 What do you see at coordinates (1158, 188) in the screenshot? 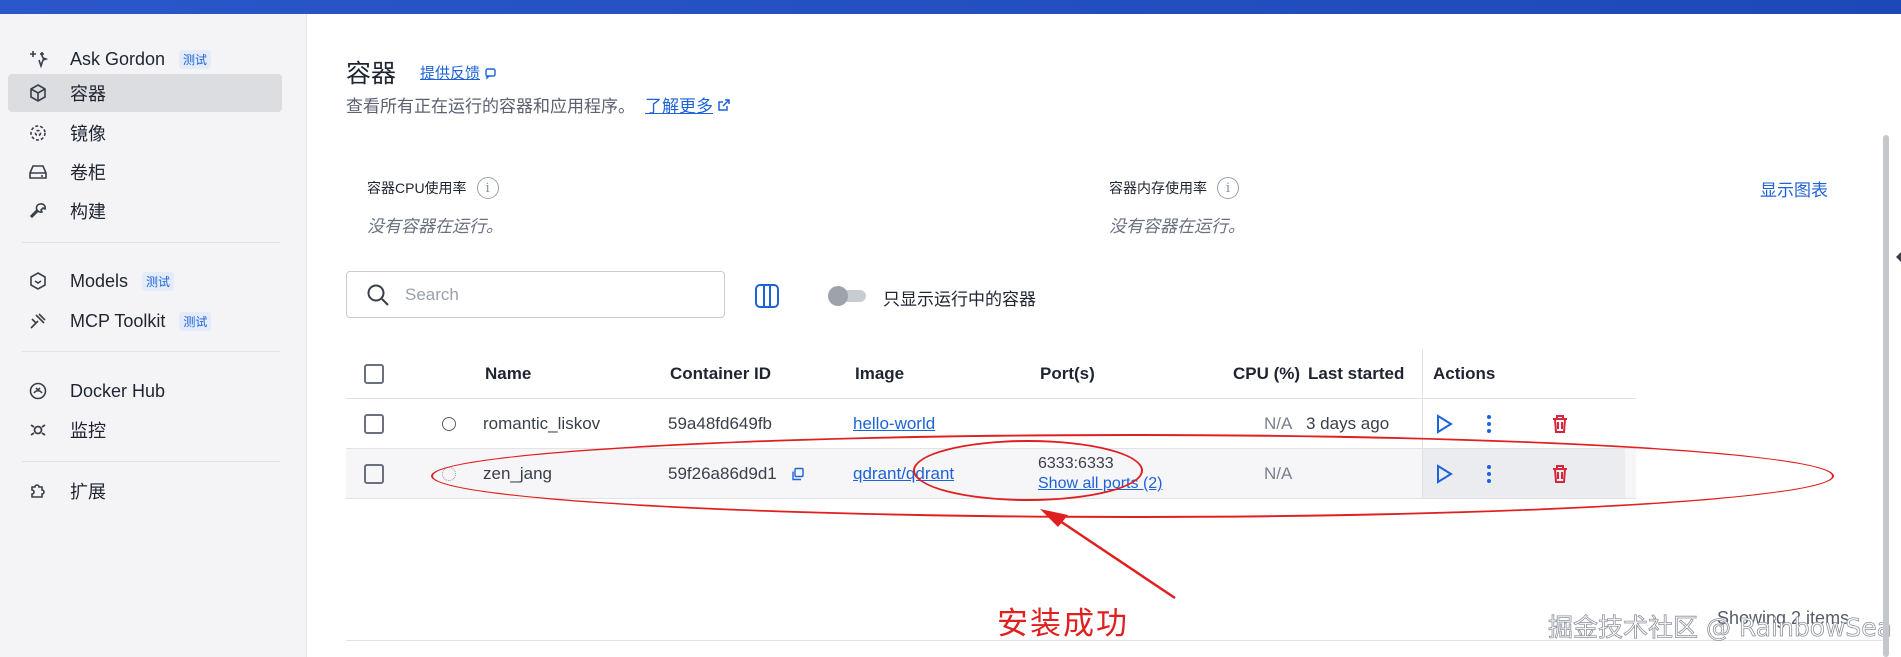
I see `memory-usage-title: 容器内存使用率` at bounding box center [1158, 188].